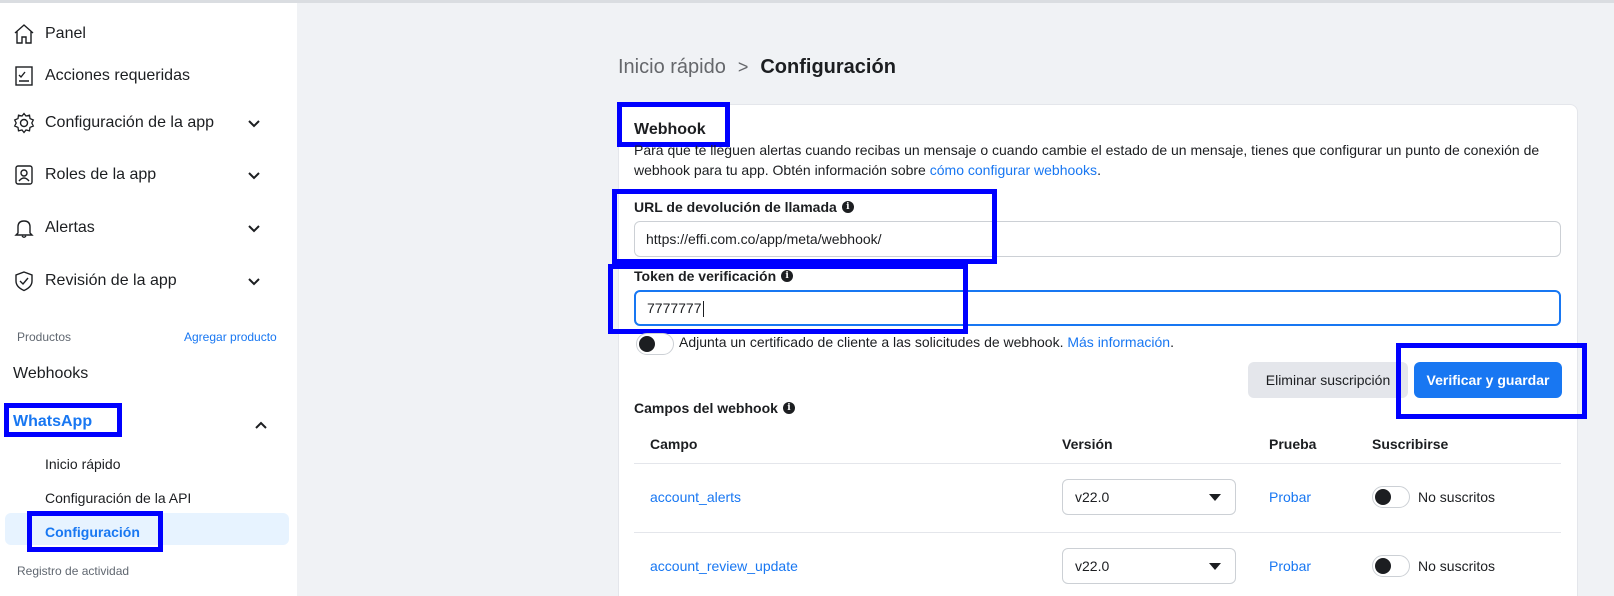 Image resolution: width=1614 pixels, height=596 pixels. Describe the element at coordinates (147, 34) in the screenshot. I see `sidebar-item-panel: Panel` at that location.